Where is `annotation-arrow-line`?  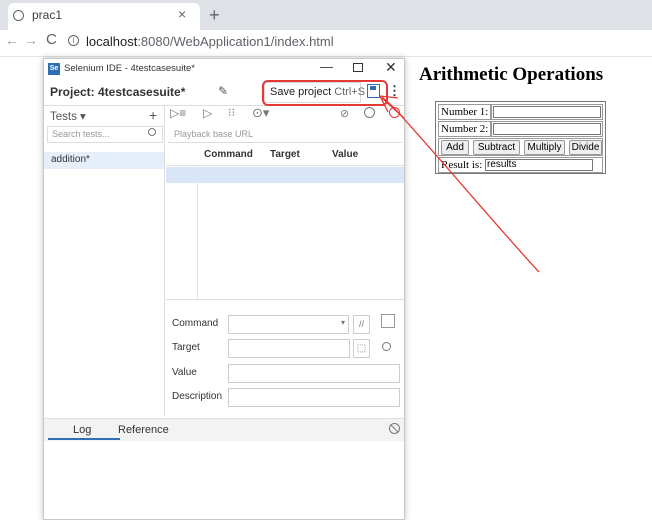 annotation-arrow-line is located at coordinates (460, 184).